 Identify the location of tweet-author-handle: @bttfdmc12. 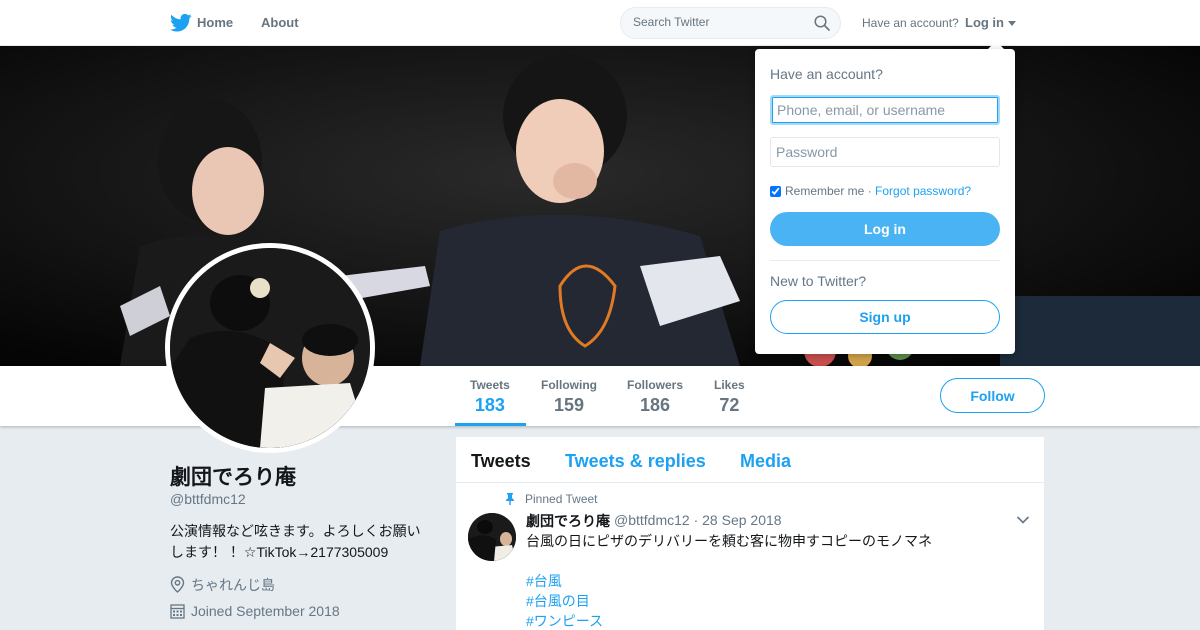
(652, 520).